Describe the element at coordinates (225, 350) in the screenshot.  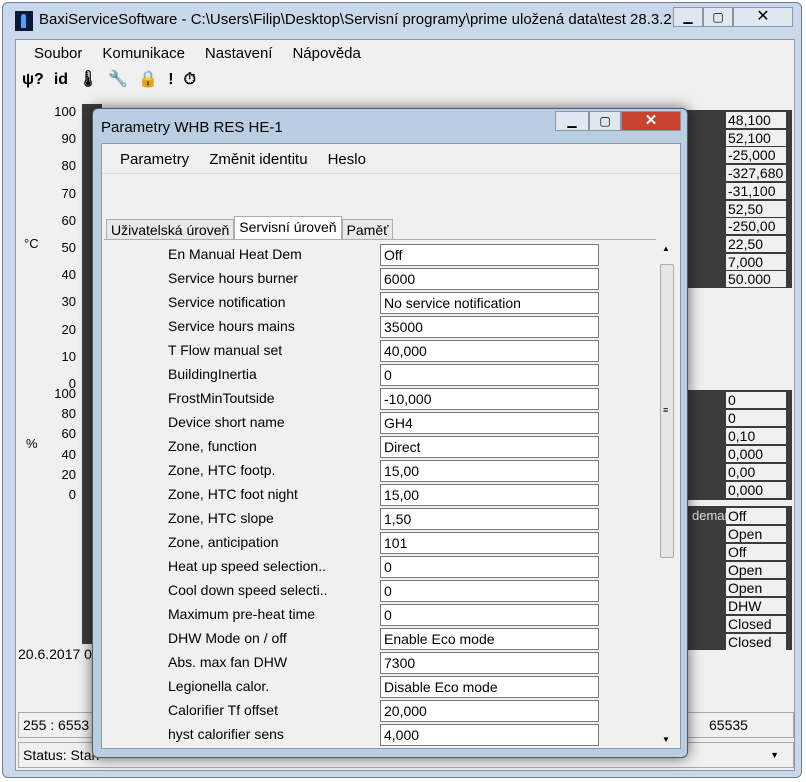
I see `parameter-label: T Flow manual set` at that location.